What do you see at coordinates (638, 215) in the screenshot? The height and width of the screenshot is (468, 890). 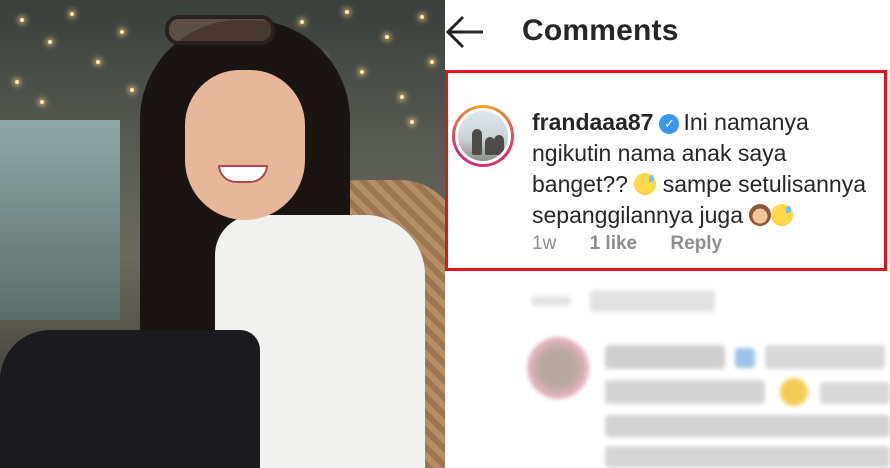 I see `comment-text-line4: sepanggilannya juga` at bounding box center [638, 215].